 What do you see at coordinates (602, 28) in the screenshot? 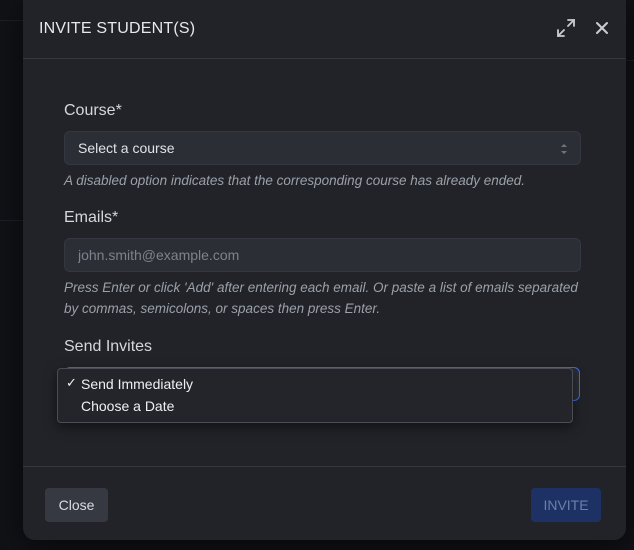
I see `close-icon` at bounding box center [602, 28].